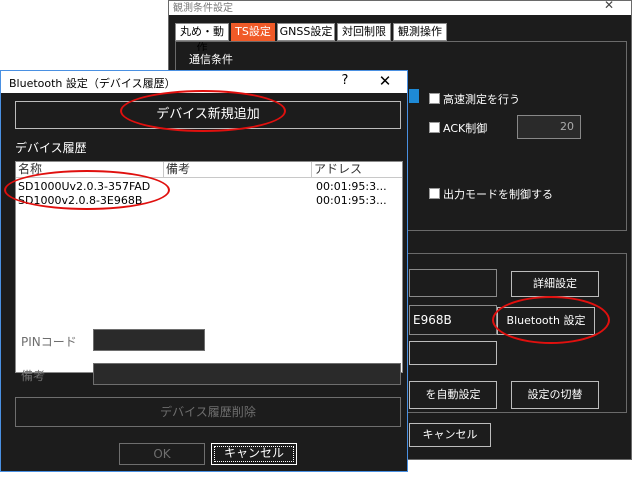 The height and width of the screenshot is (480, 632). Describe the element at coordinates (400, 7) in the screenshot. I see `back-window-titlebar: 観測条件設定 ✕` at that location.